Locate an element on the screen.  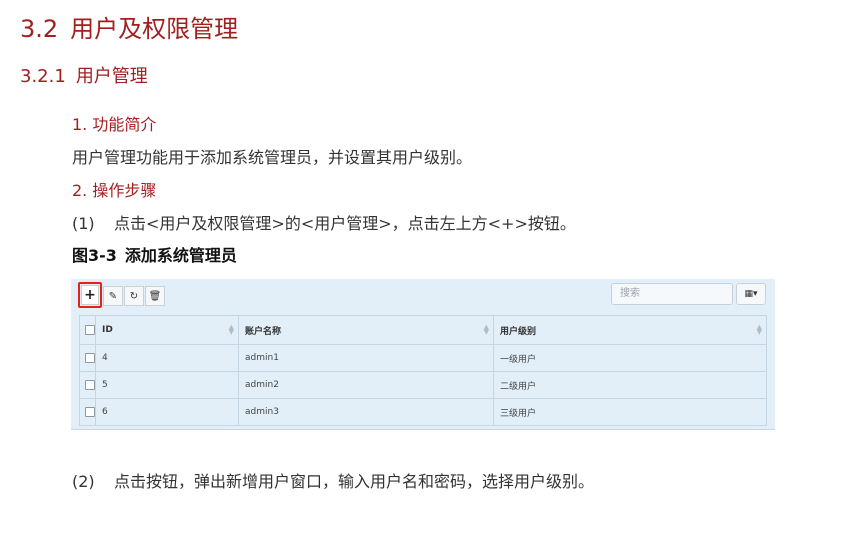
cell-account: admin3 is located at coordinates (366, 412).